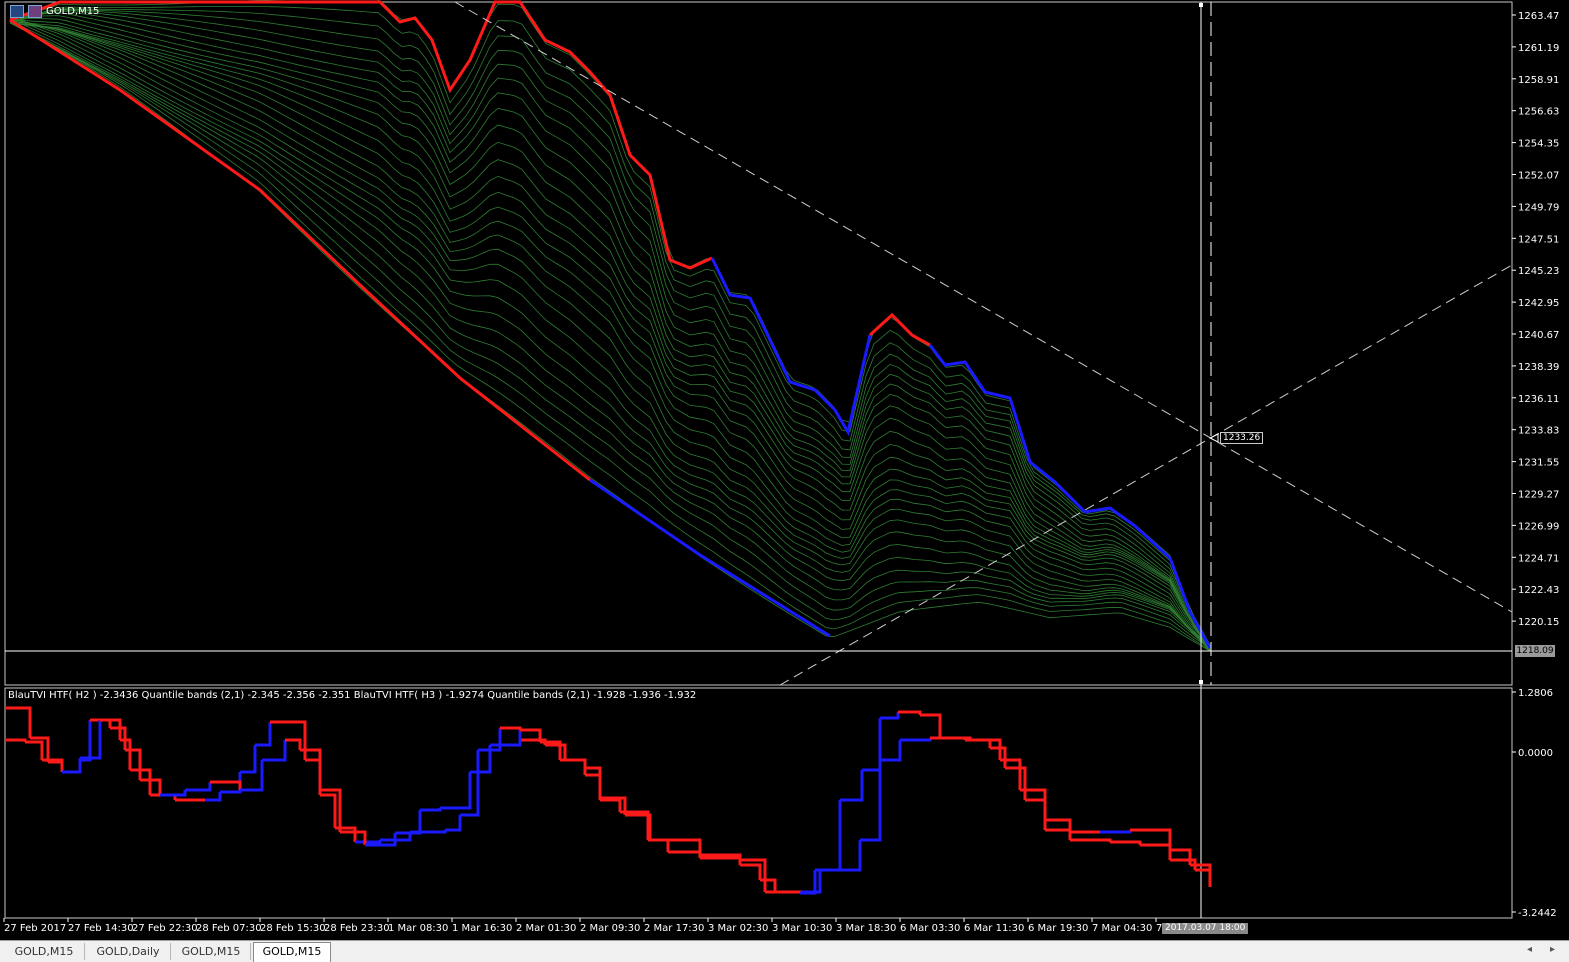 The height and width of the screenshot is (962, 1569). Describe the element at coordinates (293, 928) in the screenshot. I see `time-label: 28 Feb 15:30` at that location.